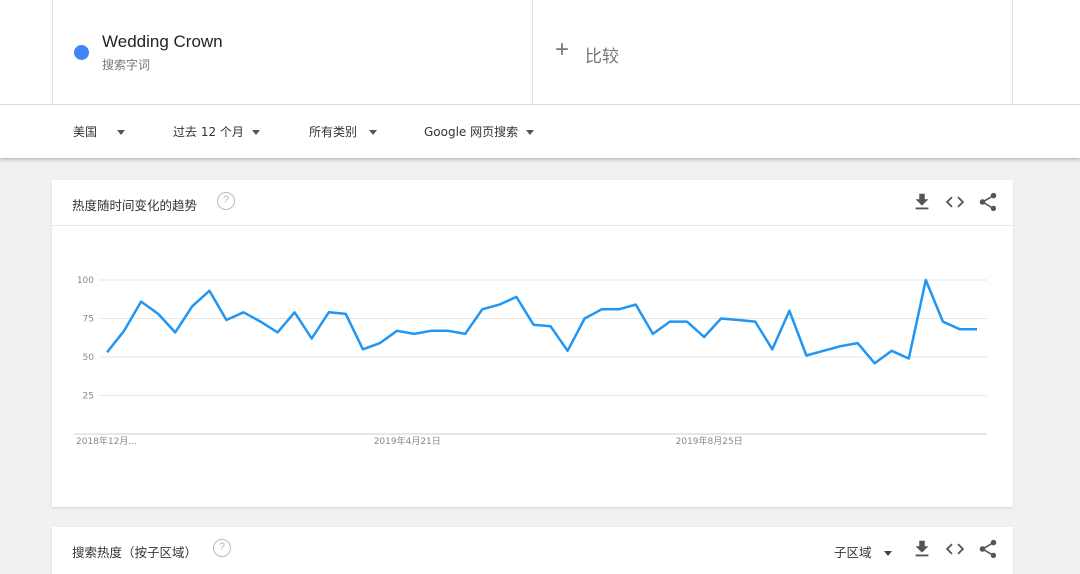 The width and height of the screenshot is (1080, 574). I want to click on card-title: 搜索热度（按子区域）, so click(135, 552).